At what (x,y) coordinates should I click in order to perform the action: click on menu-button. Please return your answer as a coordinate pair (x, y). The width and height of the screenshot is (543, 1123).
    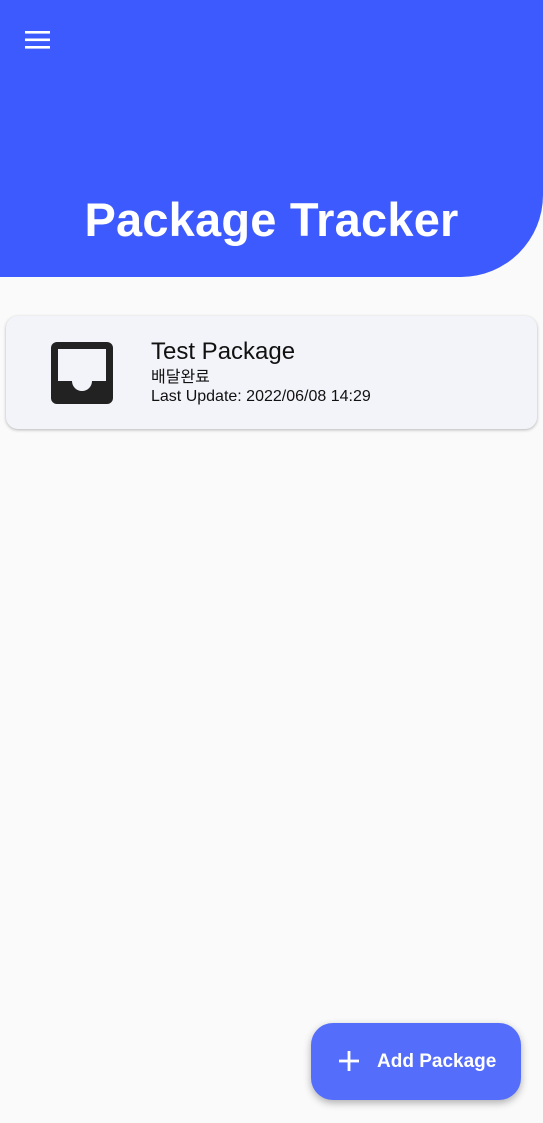
    Looking at the image, I should click on (38, 40).